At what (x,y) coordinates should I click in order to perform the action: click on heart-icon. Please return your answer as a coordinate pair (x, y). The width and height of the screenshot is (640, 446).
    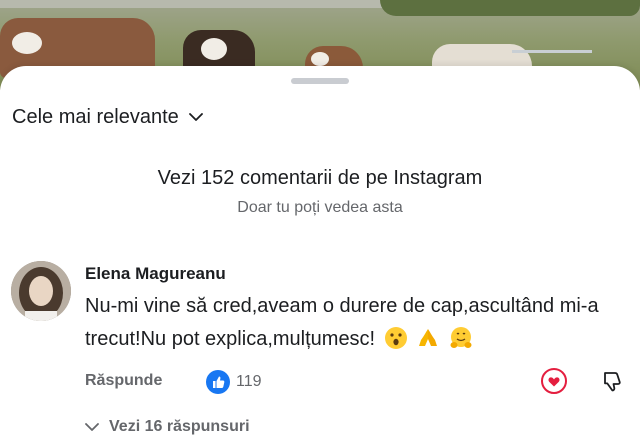
    Looking at the image, I should click on (554, 381).